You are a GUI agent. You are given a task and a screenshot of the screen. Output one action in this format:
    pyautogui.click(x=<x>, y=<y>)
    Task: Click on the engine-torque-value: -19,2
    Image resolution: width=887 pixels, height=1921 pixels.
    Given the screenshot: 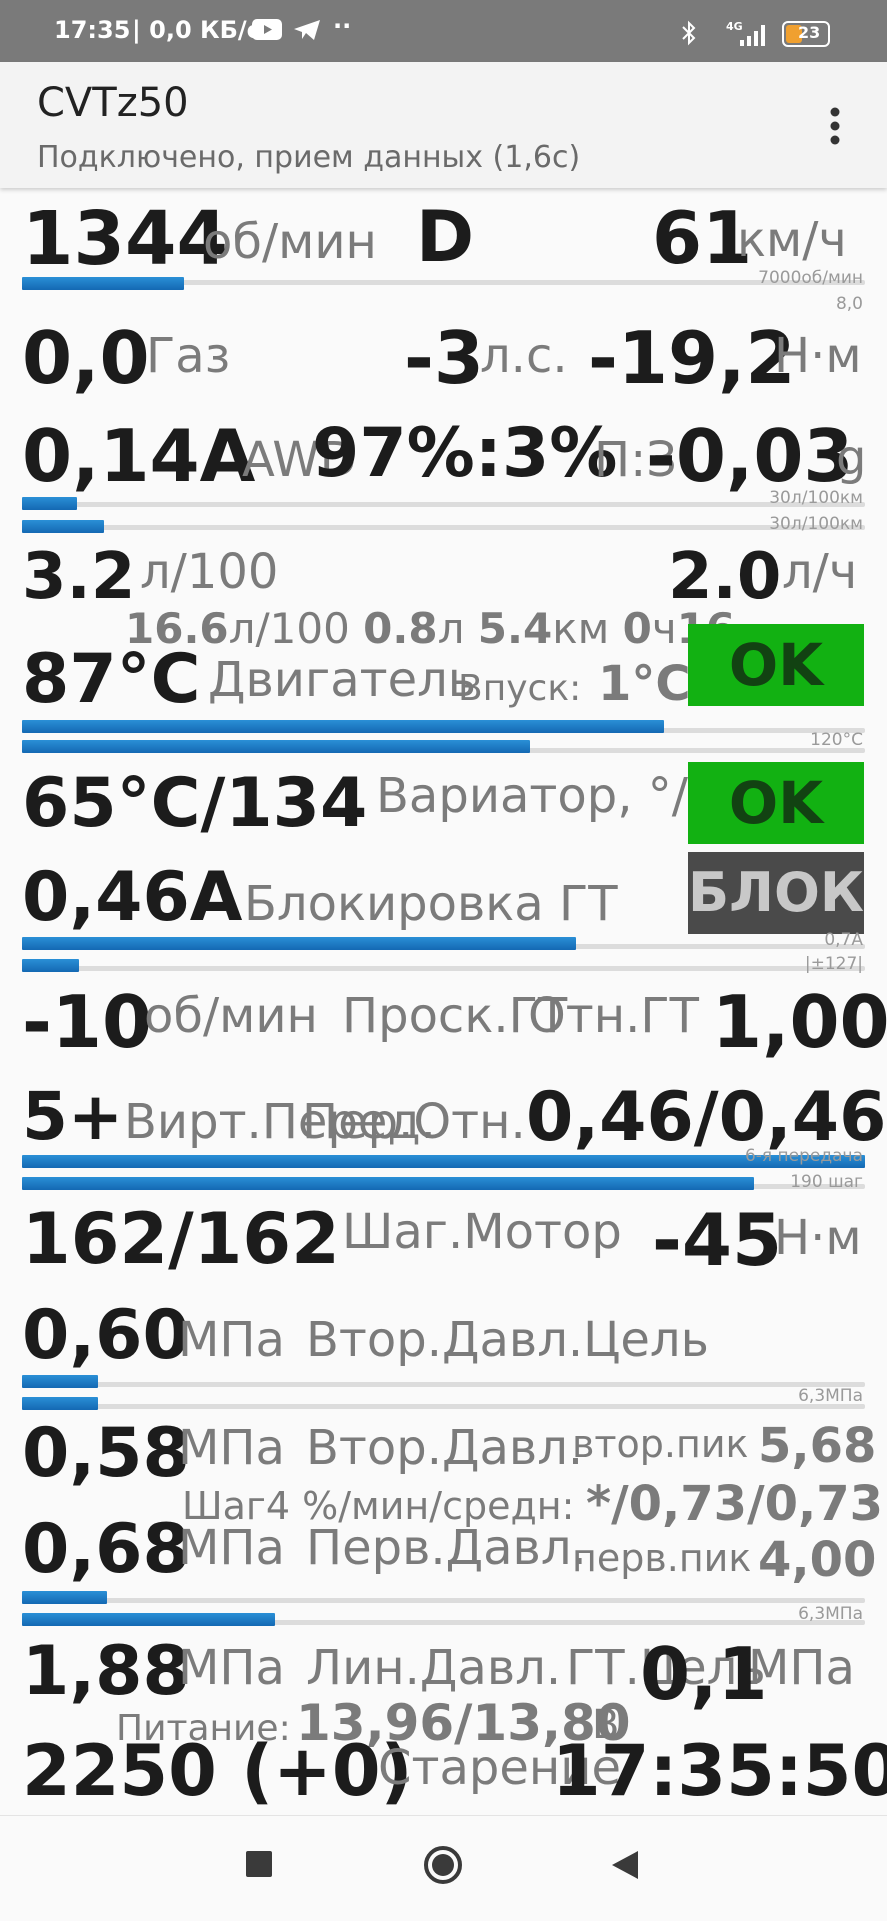 What is the action you would take?
    pyautogui.click(x=692, y=358)
    